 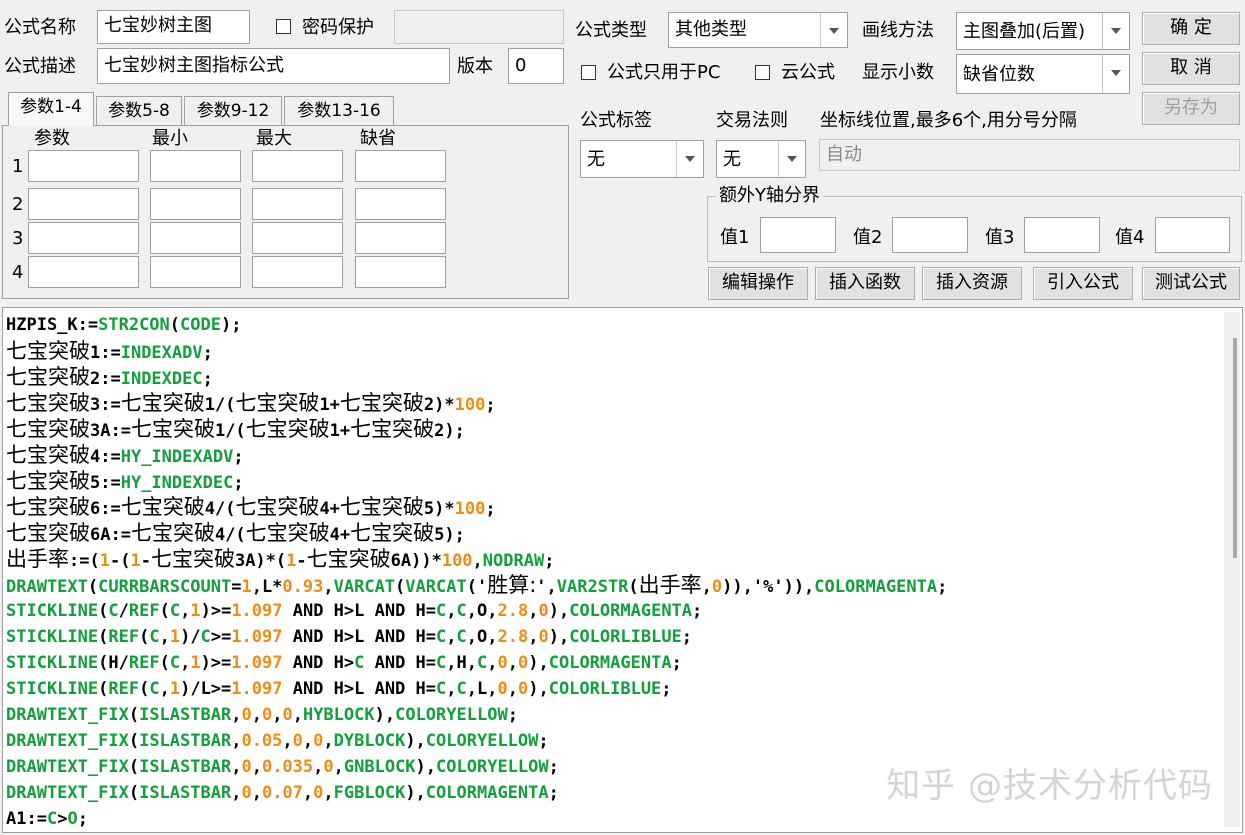 I want to click on tab-params-1-4: 参数1-4, so click(x=51, y=109).